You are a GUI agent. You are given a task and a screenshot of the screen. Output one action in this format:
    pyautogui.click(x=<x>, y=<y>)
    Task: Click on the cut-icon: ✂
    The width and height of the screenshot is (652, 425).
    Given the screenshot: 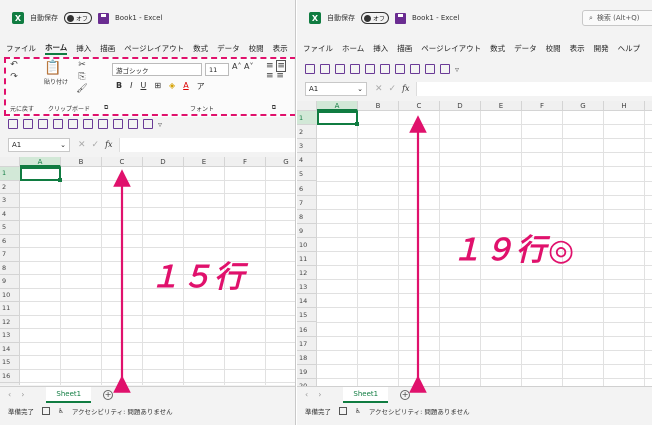 What is the action you would take?
    pyautogui.click(x=82, y=65)
    